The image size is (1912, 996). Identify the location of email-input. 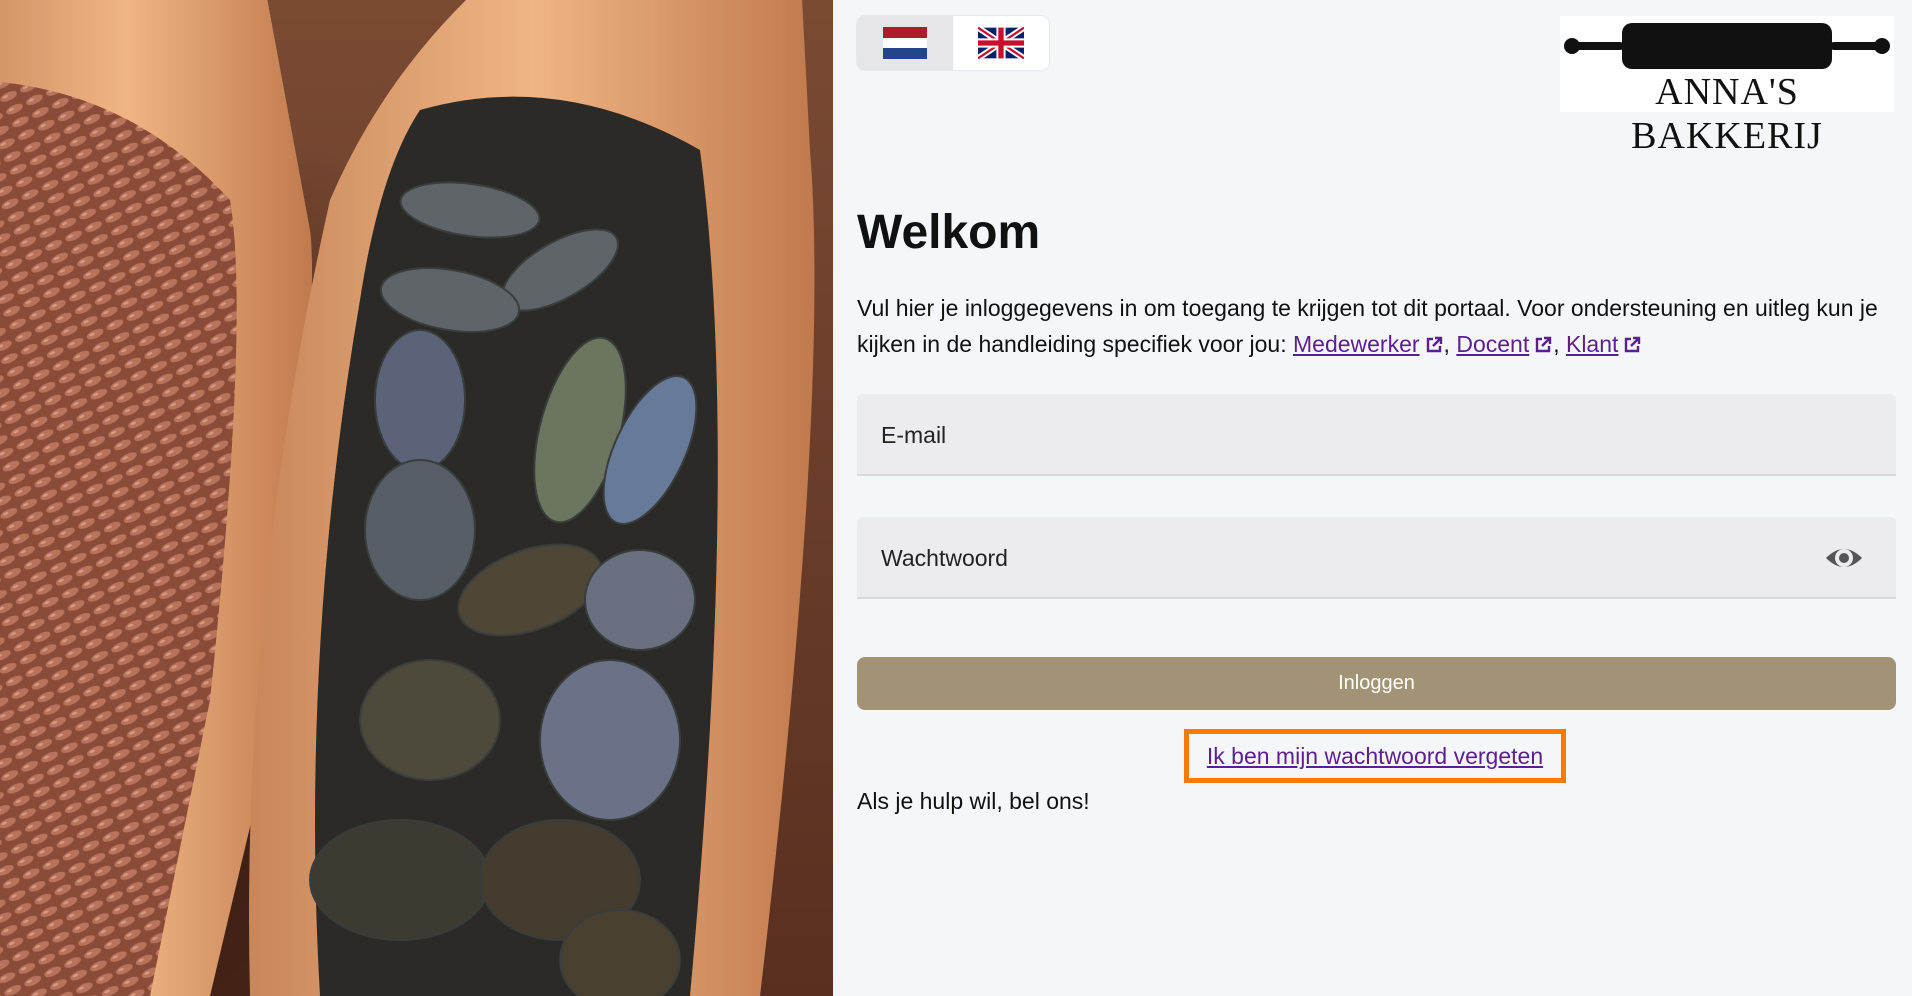
(1376, 434).